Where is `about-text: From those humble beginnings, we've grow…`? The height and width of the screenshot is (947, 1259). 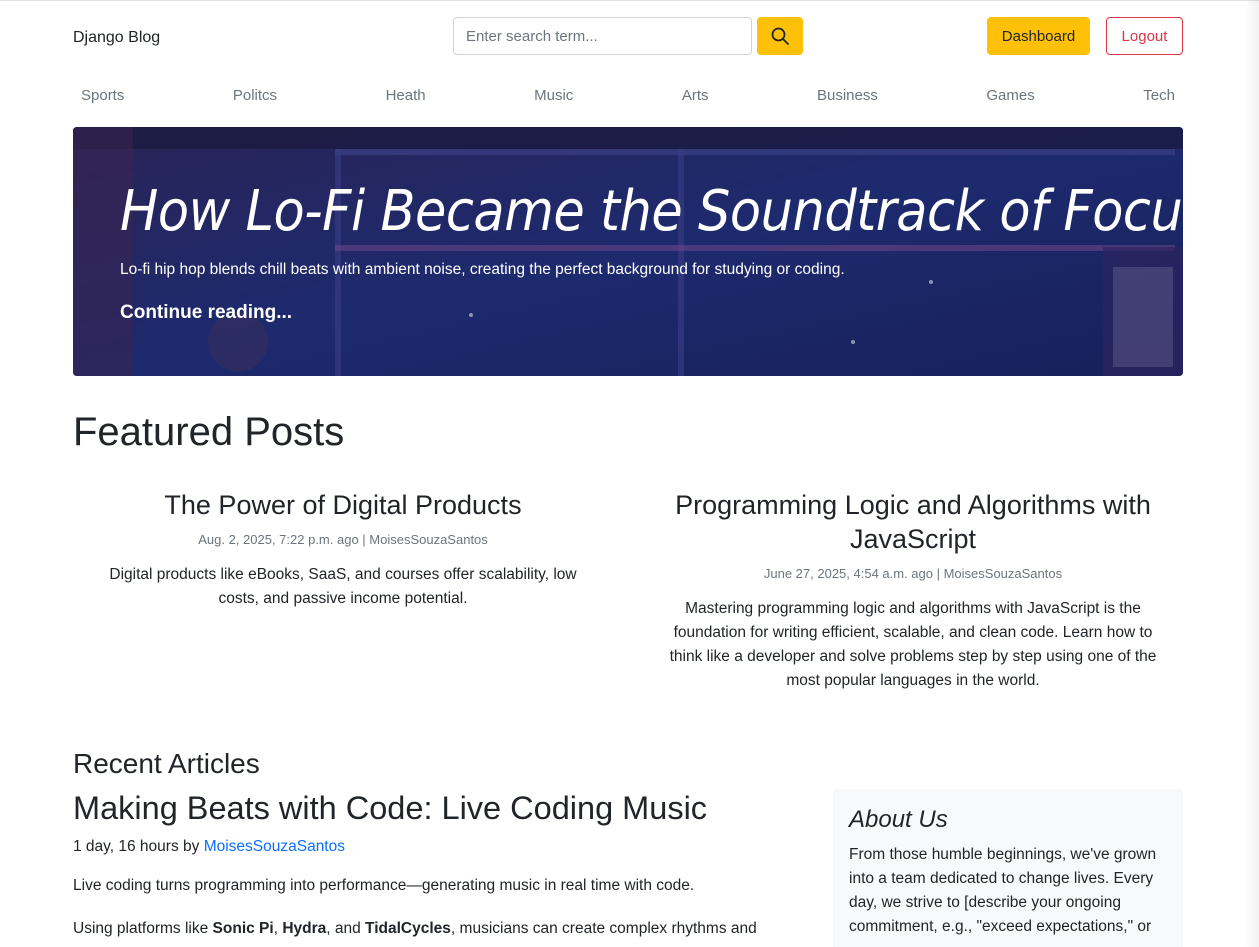
about-text: From those humble beginnings, we've grow… is located at coordinates (1003, 890).